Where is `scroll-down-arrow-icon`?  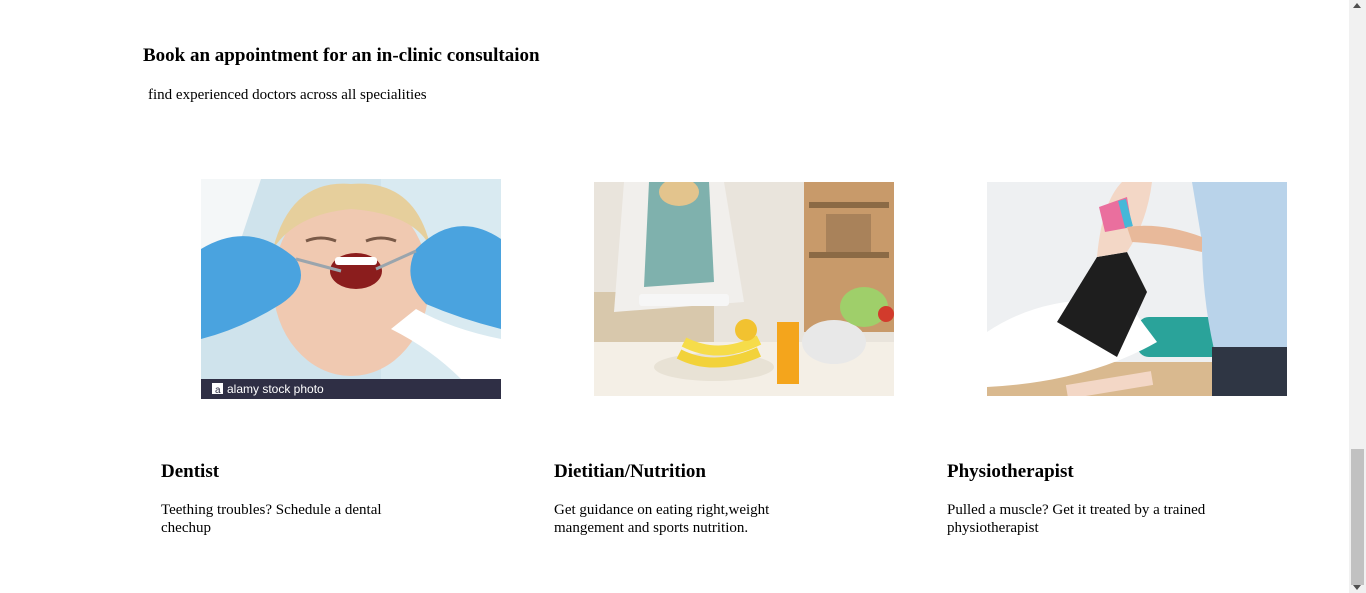 scroll-down-arrow-icon is located at coordinates (1357, 587).